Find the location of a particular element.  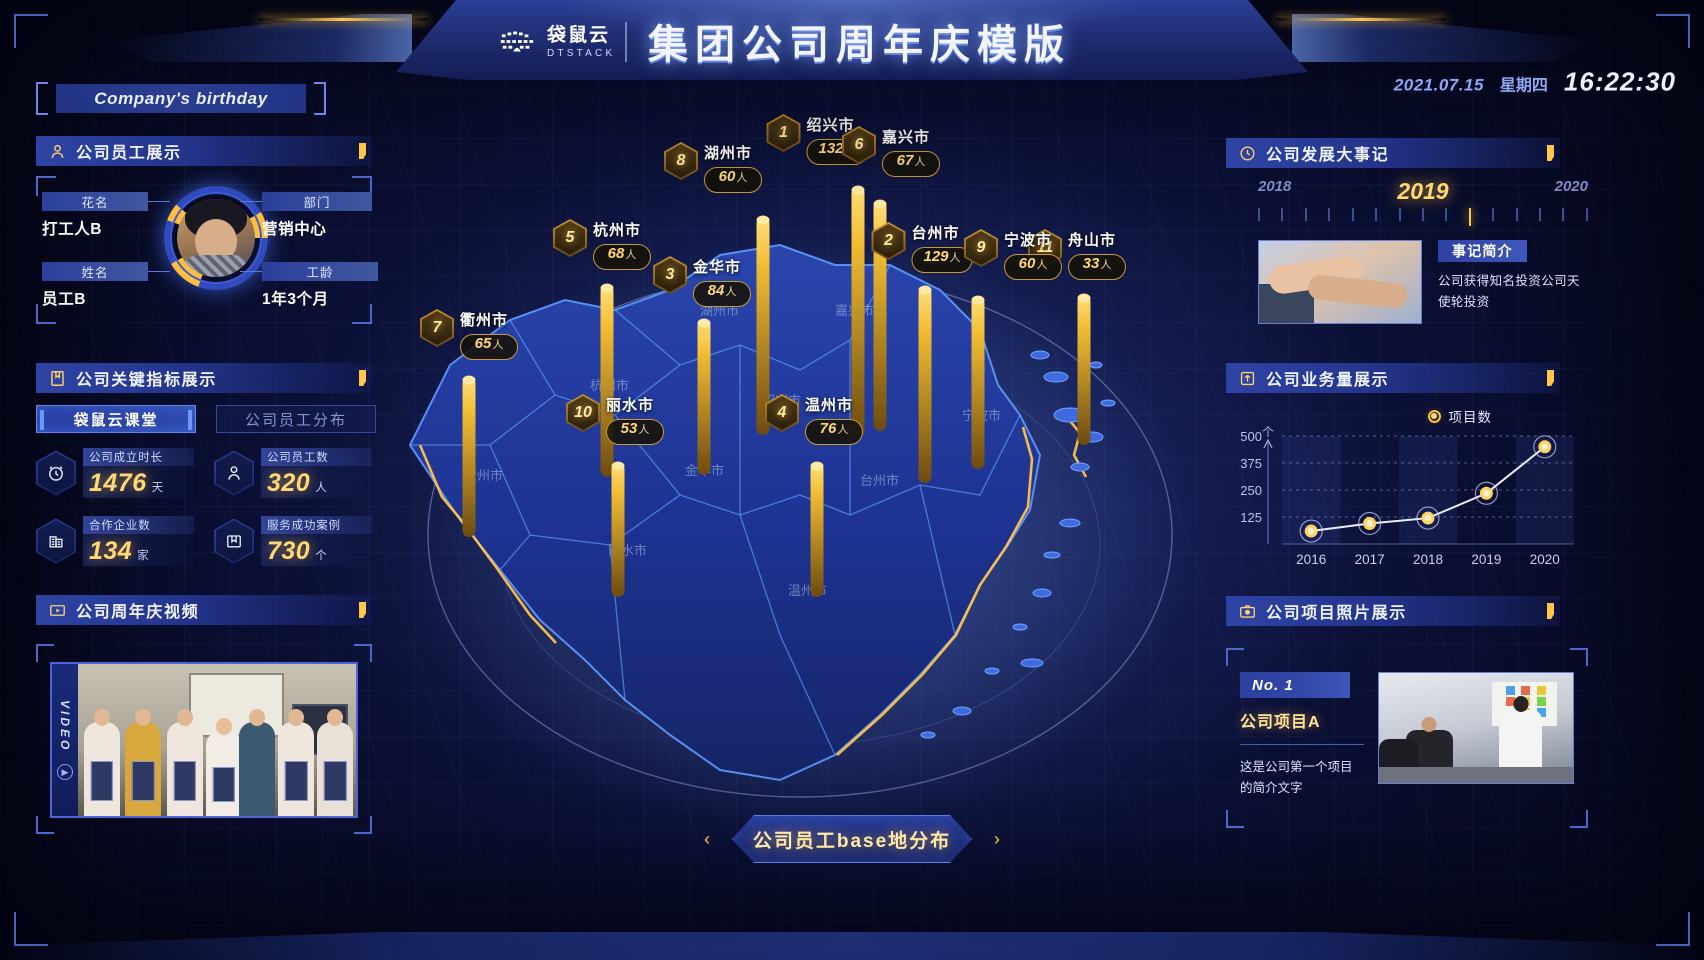

tab-label-1: 公司员工分布 is located at coordinates (295, 420).